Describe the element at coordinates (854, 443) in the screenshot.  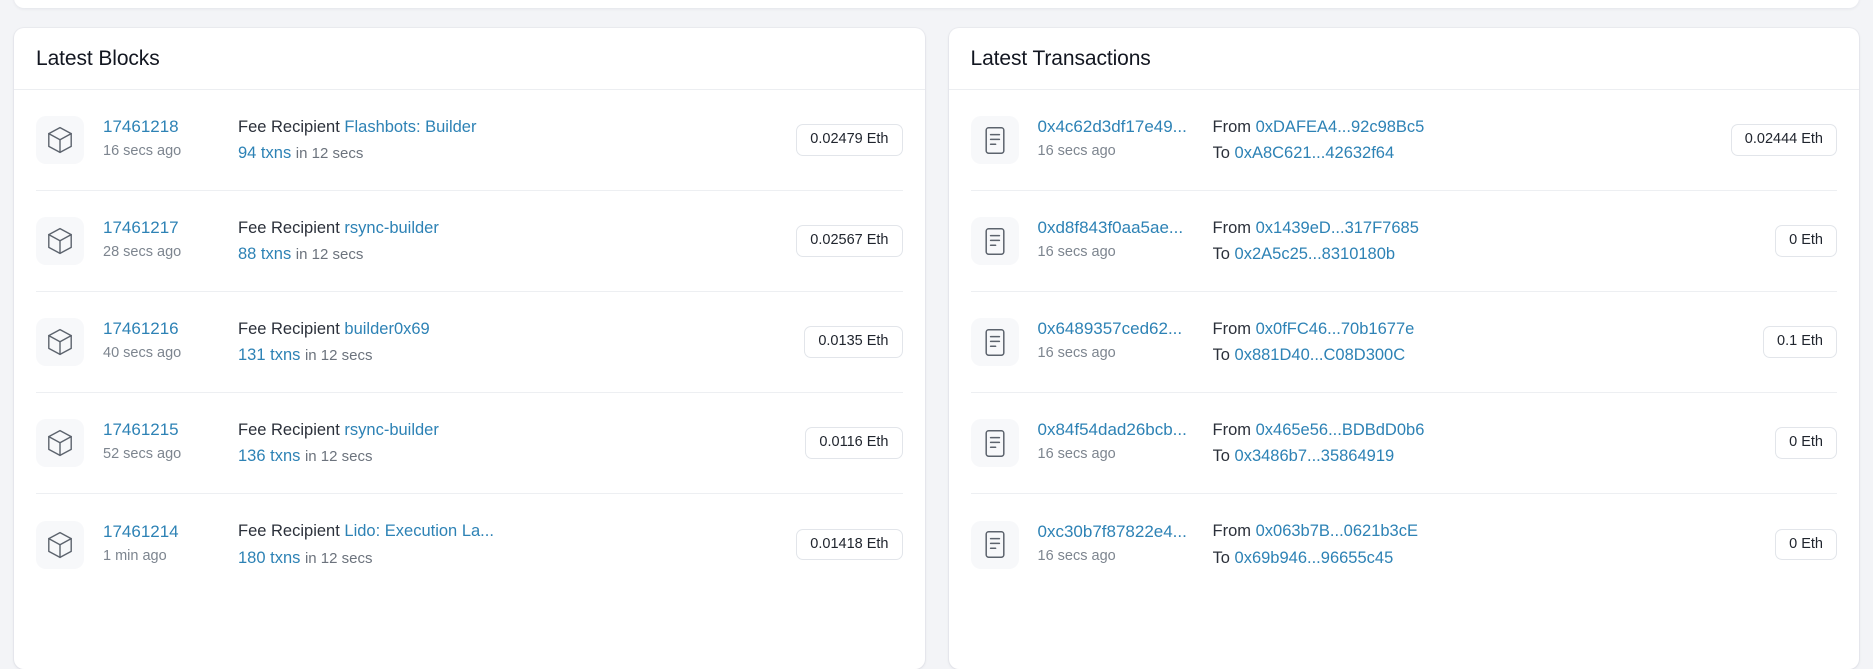
I see `block-reward-badge: 0.0116 Eth` at that location.